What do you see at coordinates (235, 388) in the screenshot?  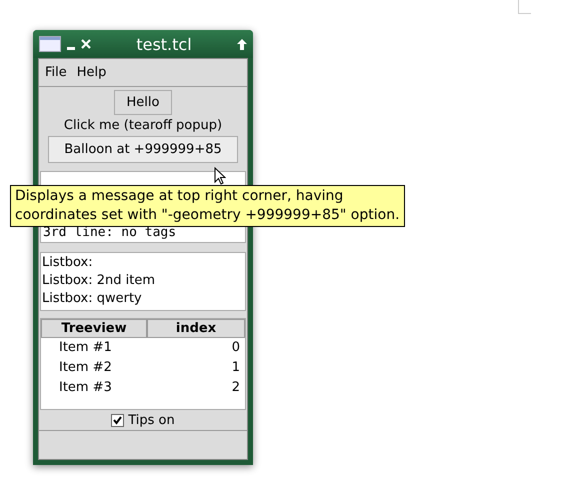 I see `index-cell-text: 2` at bounding box center [235, 388].